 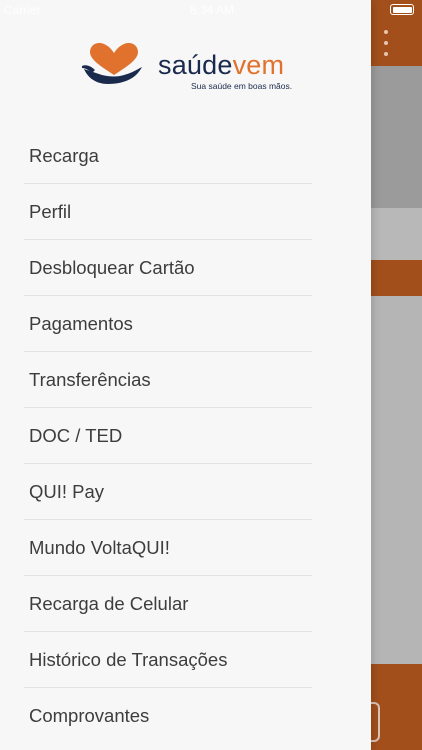 What do you see at coordinates (185, 11) in the screenshot?
I see `status-bar: Carrier 8:34 AM` at bounding box center [185, 11].